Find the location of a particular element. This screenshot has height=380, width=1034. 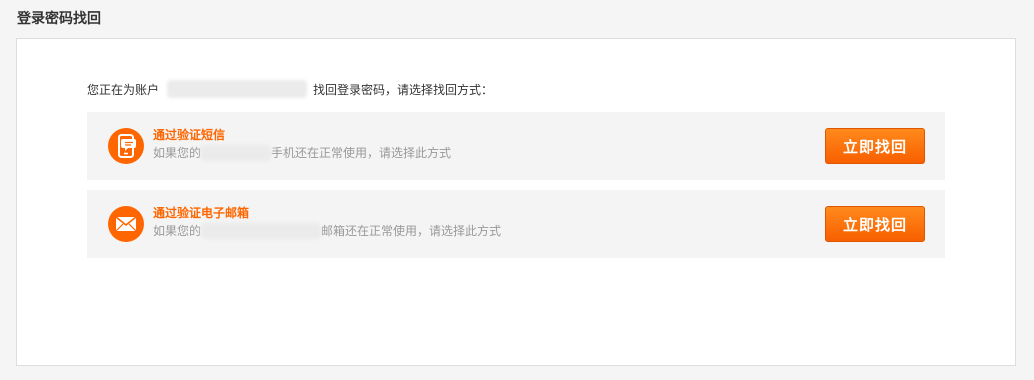

email-option-description: 如果您的 邮箱还在正常使用，请选择此方式 is located at coordinates (327, 231).